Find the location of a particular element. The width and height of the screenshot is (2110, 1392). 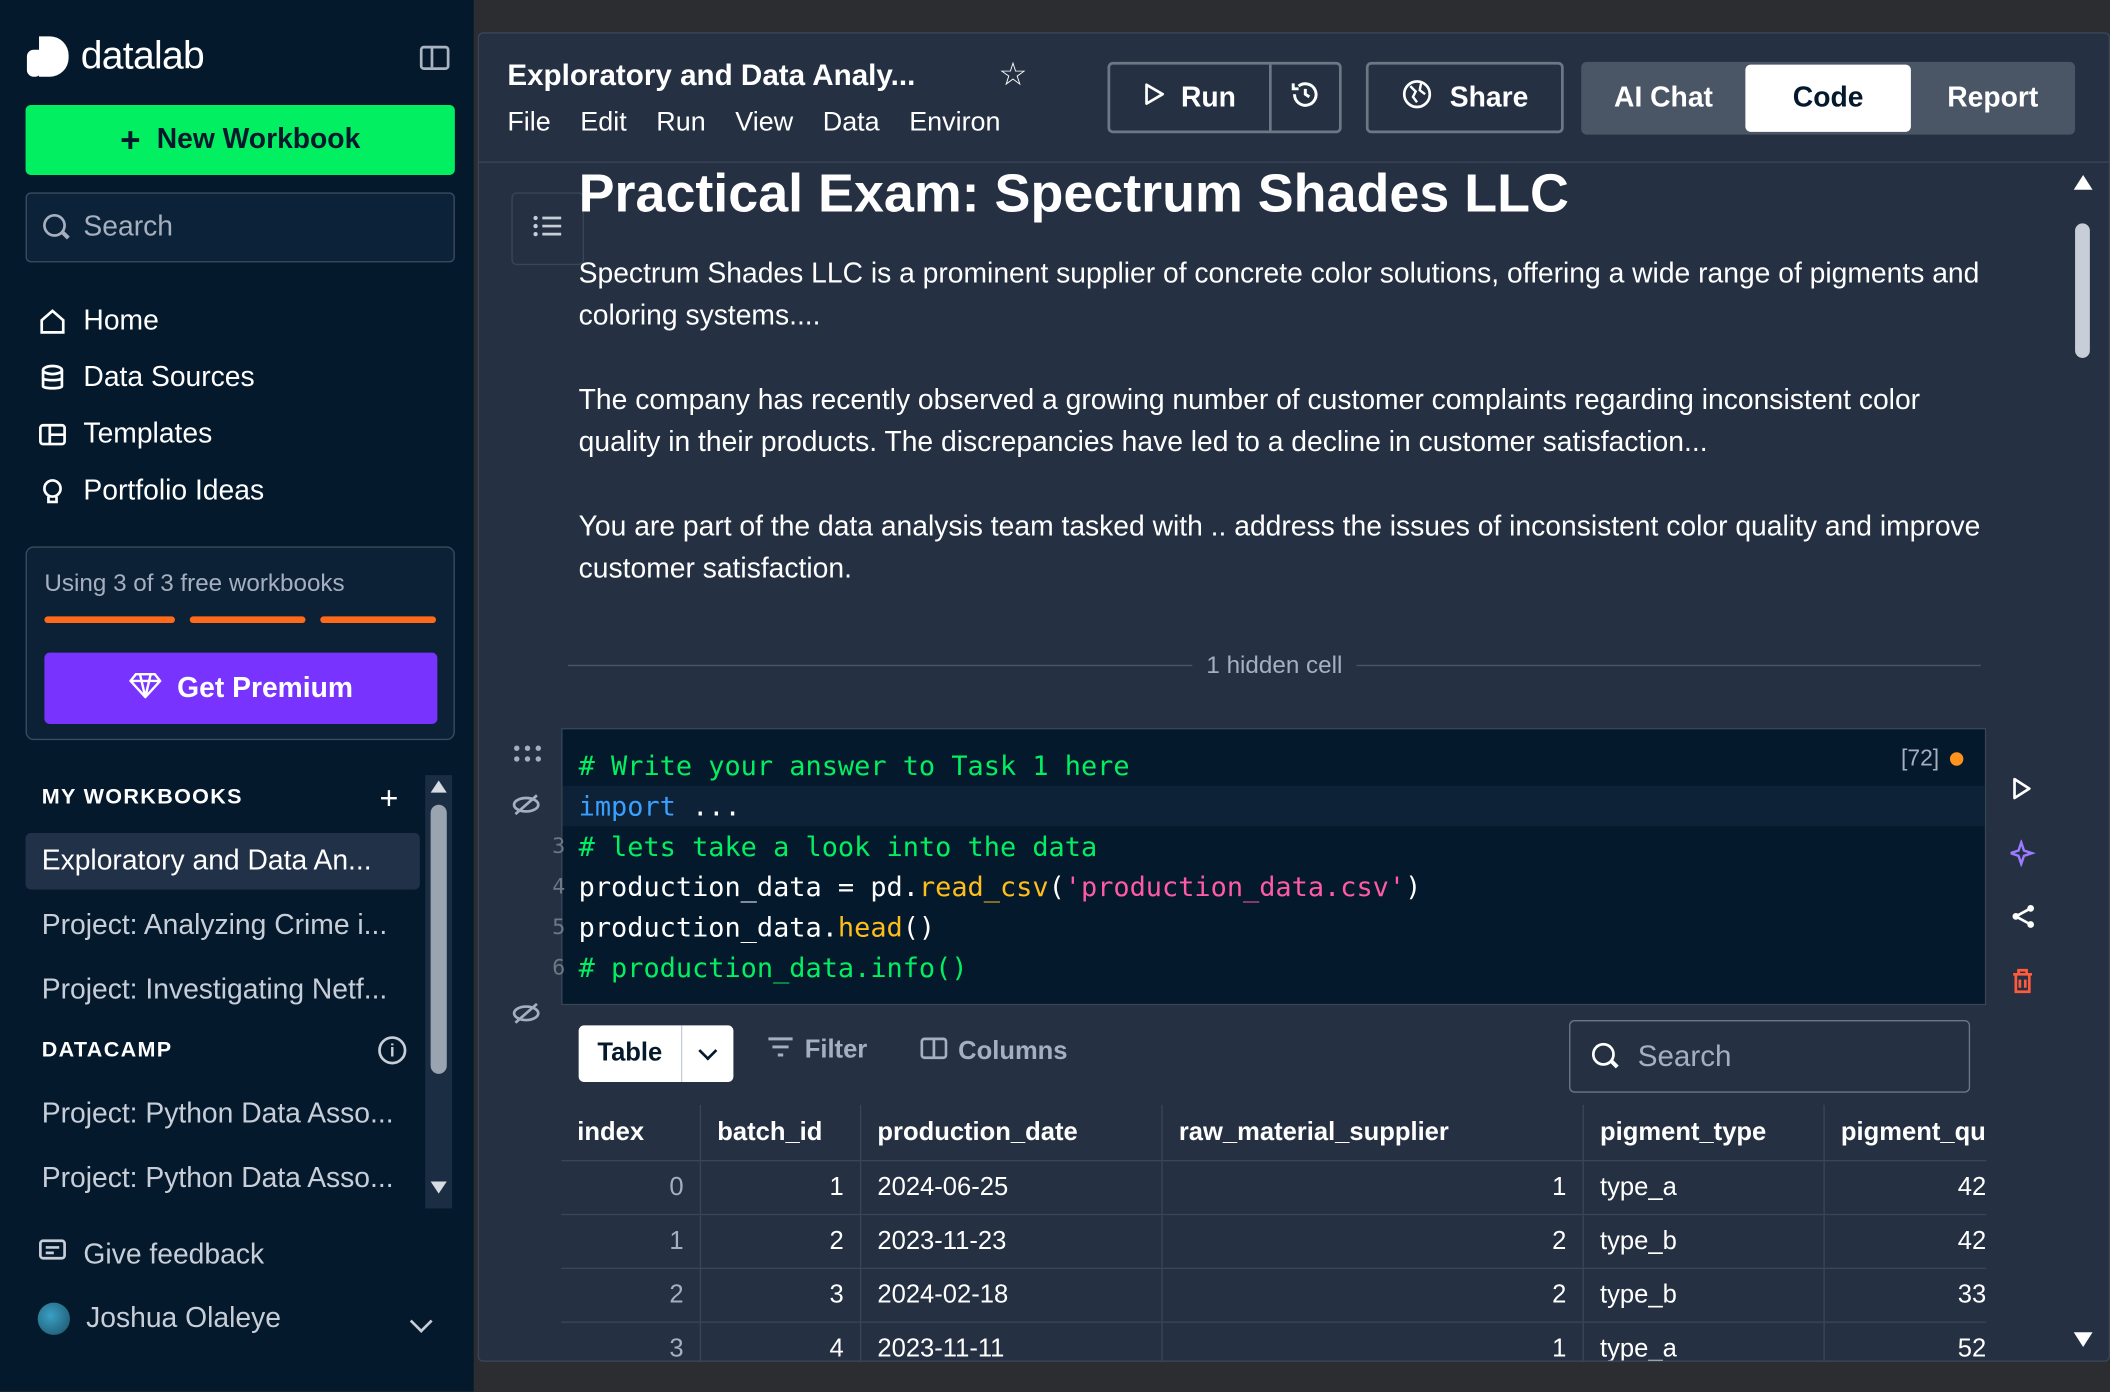

share-cell-icon is located at coordinates (2023, 920).